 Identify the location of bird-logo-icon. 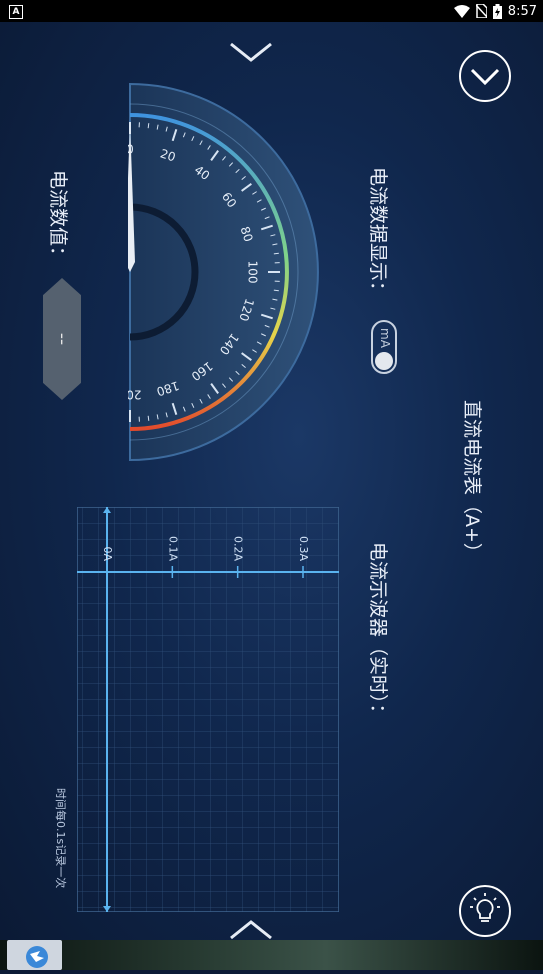
(34, 955).